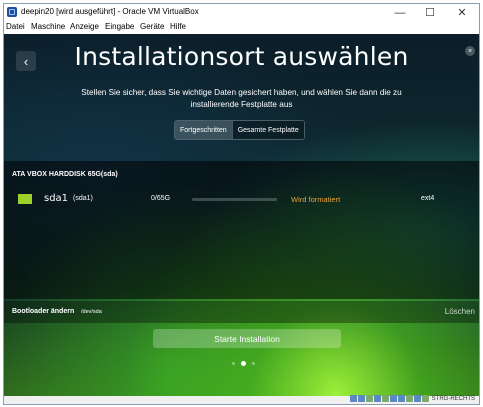 This screenshot has height=407, width=483. Describe the element at coordinates (430, 12) in the screenshot. I see `maximize-button: ☐` at that location.